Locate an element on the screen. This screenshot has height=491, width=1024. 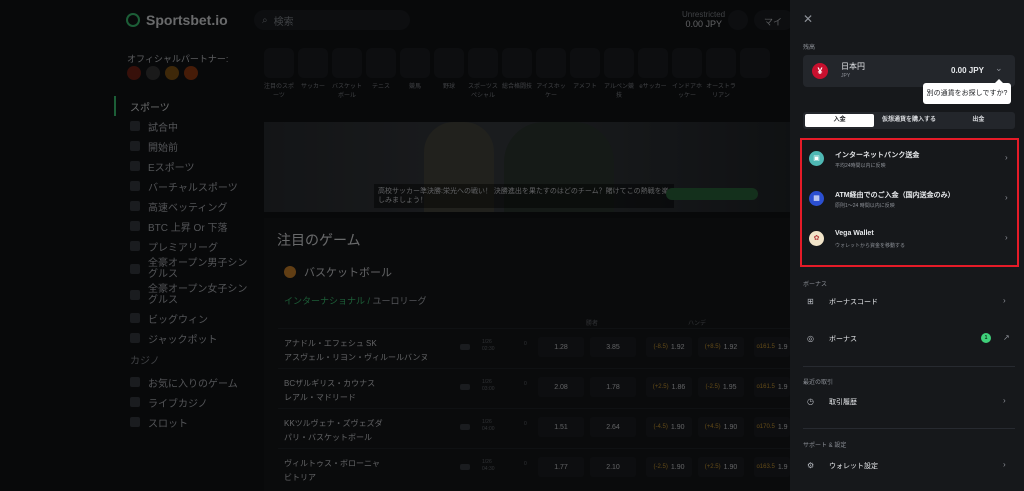
odds-button: o163.5 1.9 is located at coordinates (772, 467).